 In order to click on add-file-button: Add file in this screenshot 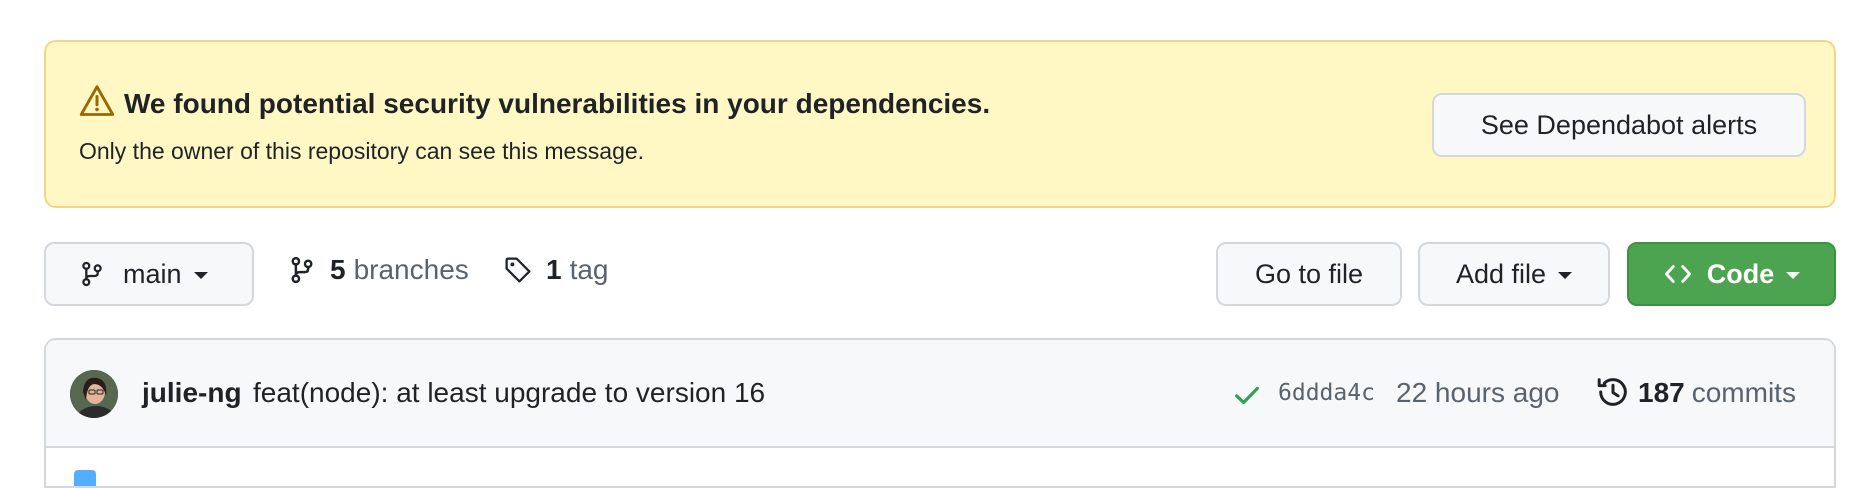, I will do `click(1514, 274)`.